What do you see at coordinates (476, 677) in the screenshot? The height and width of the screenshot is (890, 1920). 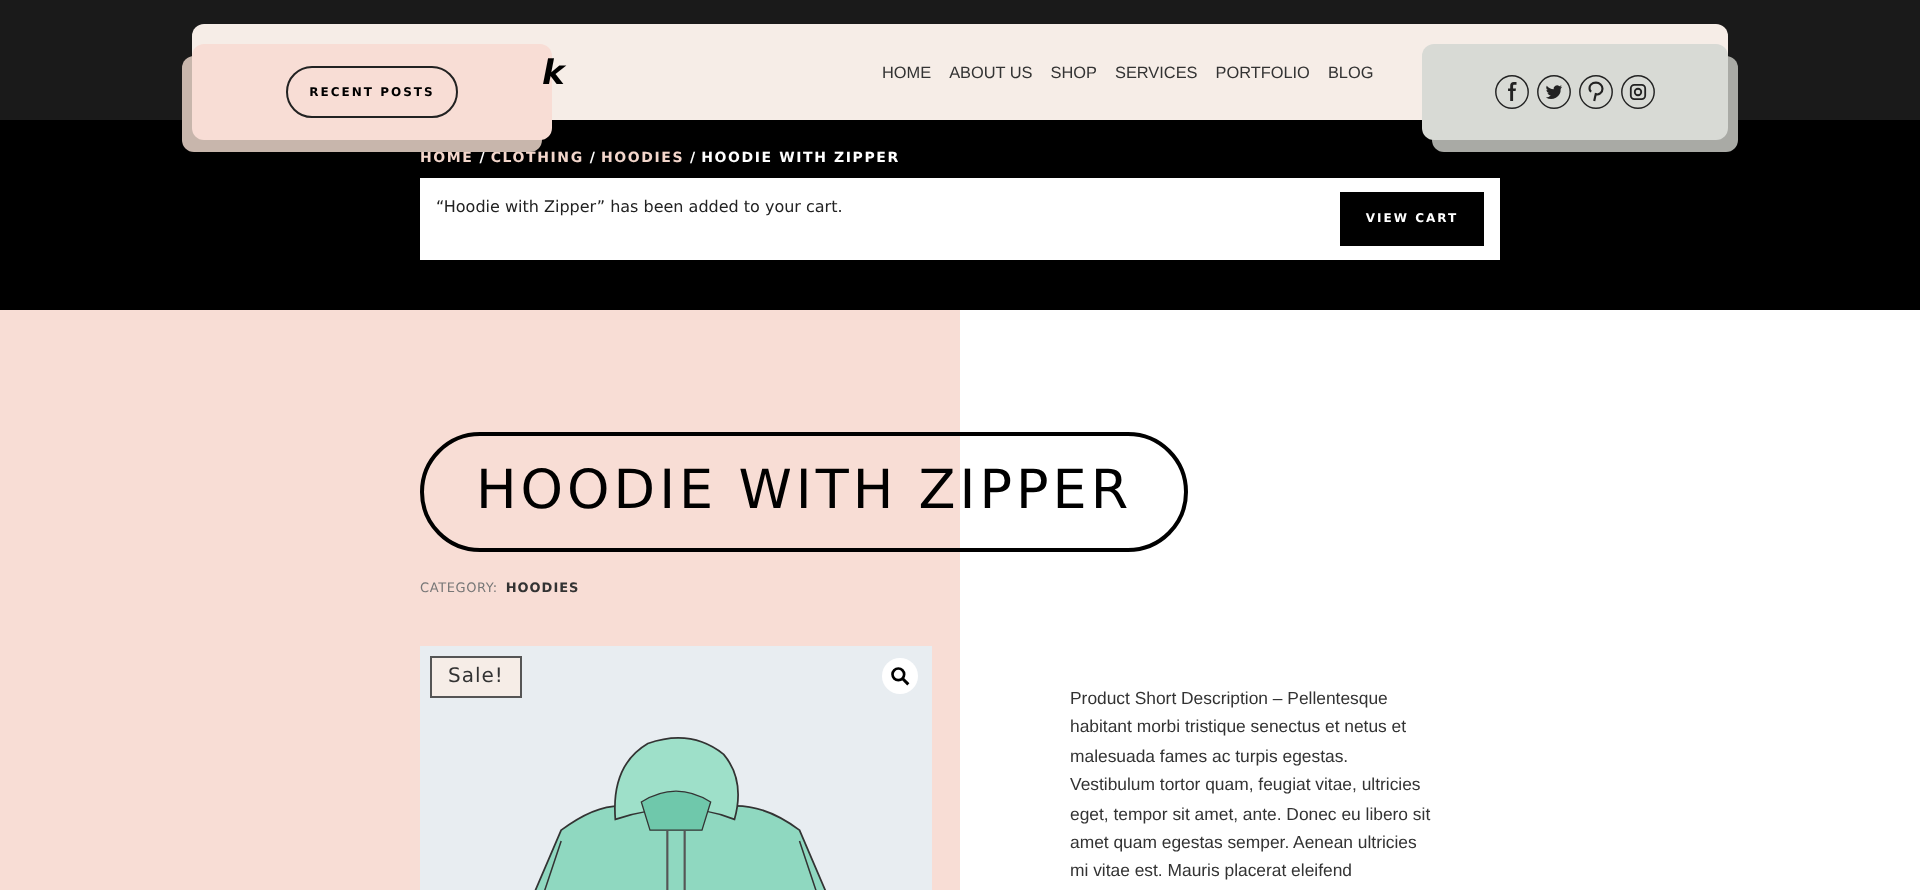 I see `sale-badge: Sale!` at bounding box center [476, 677].